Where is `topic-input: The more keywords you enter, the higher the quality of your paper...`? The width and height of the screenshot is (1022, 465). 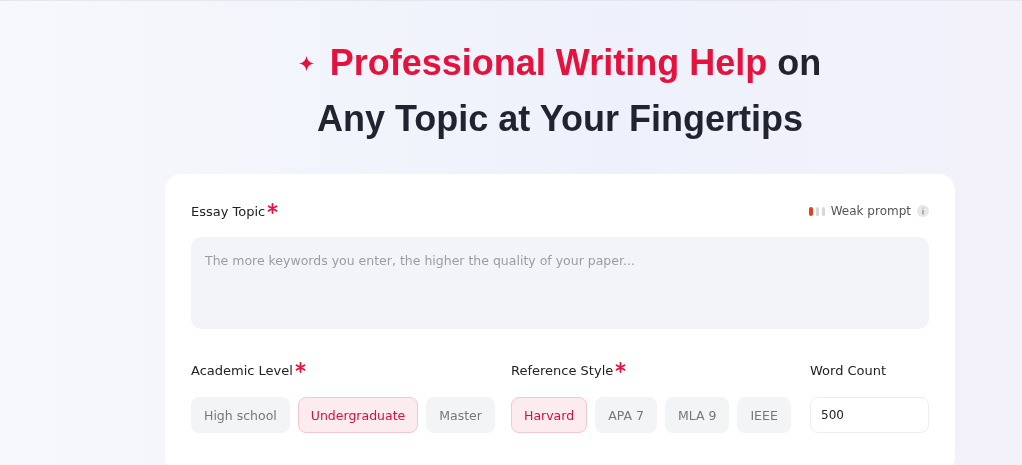 topic-input: The more keywords you enter, the higher the quality of your paper... is located at coordinates (560, 283).